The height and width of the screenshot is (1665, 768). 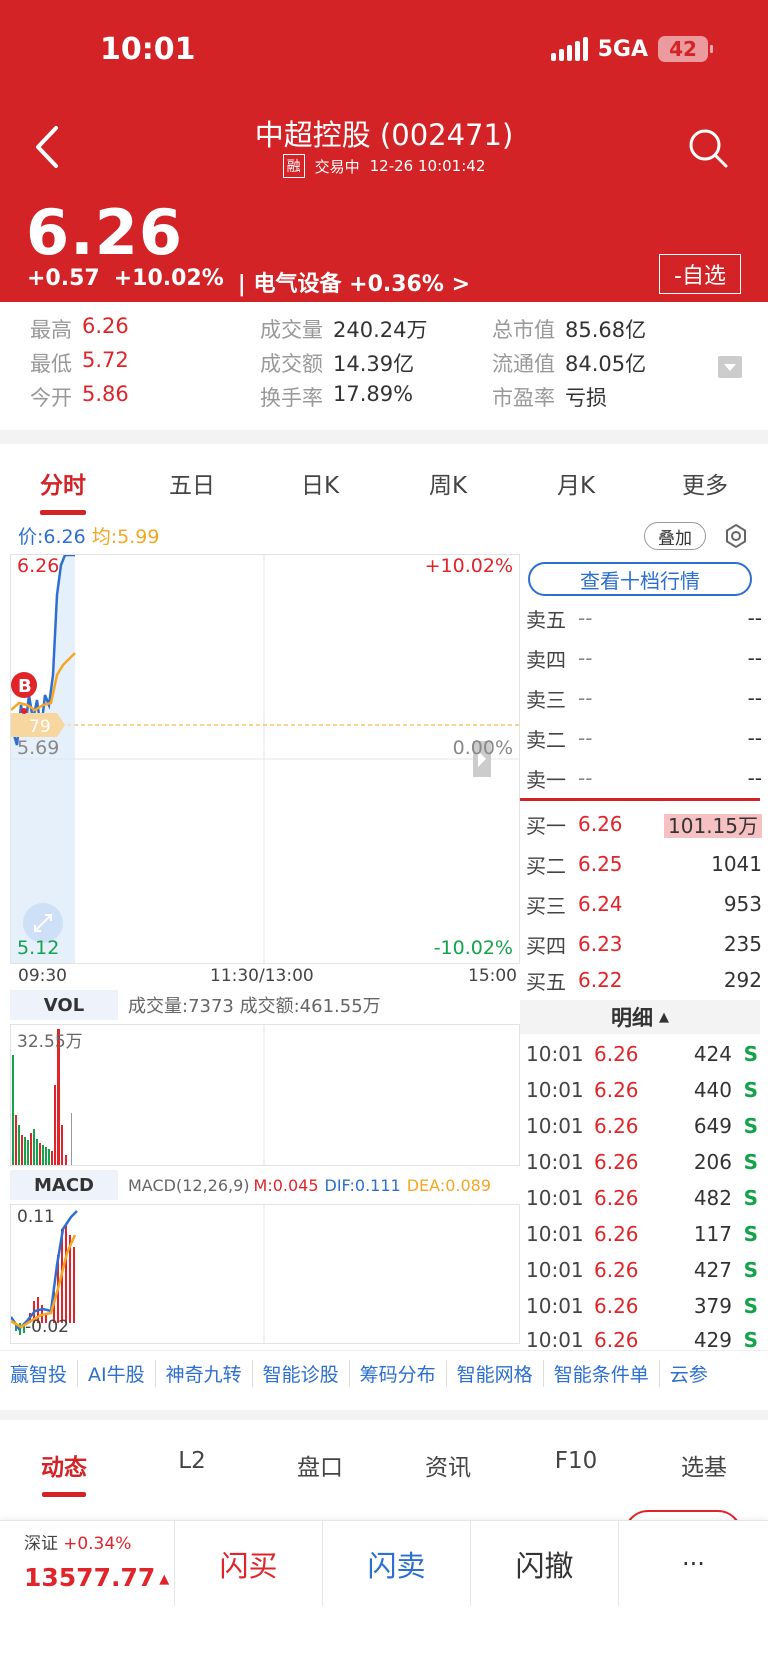 What do you see at coordinates (117, 1373) in the screenshot?
I see `tool-ai-stock: AI牛股` at bounding box center [117, 1373].